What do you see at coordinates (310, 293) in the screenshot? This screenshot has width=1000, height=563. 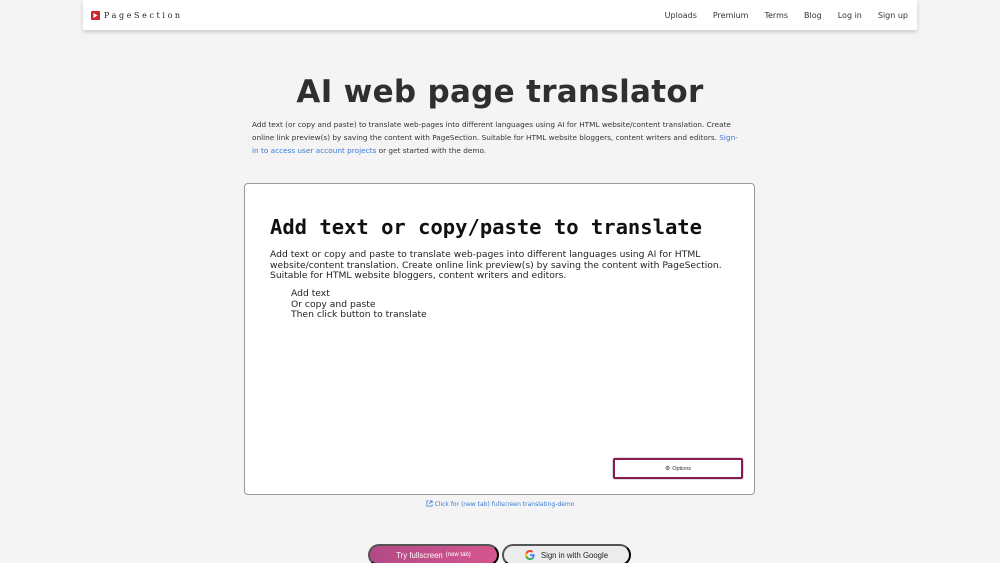 I see `list-item: Add text` at bounding box center [310, 293].